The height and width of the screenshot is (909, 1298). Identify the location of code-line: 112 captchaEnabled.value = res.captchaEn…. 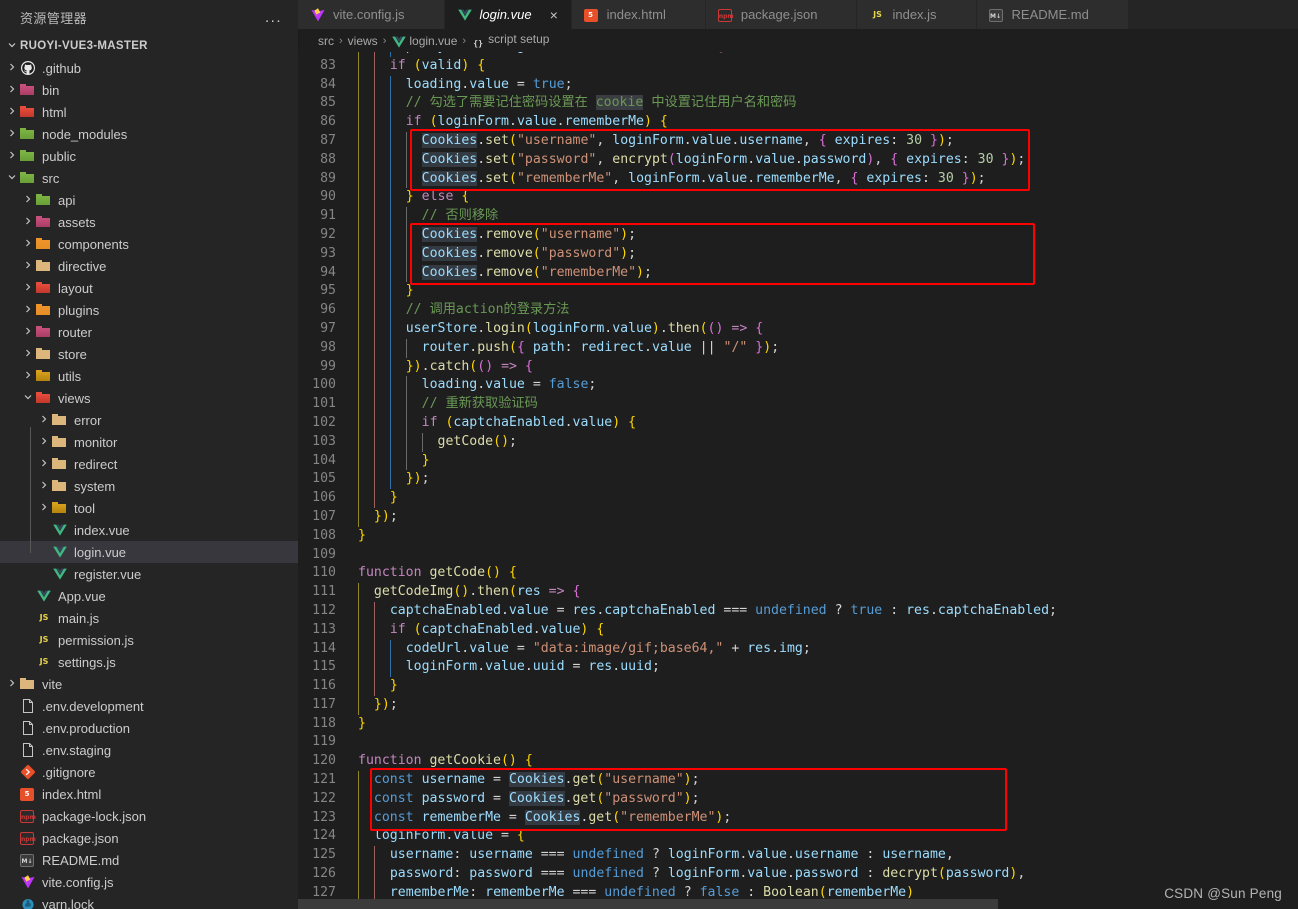
(798, 611).